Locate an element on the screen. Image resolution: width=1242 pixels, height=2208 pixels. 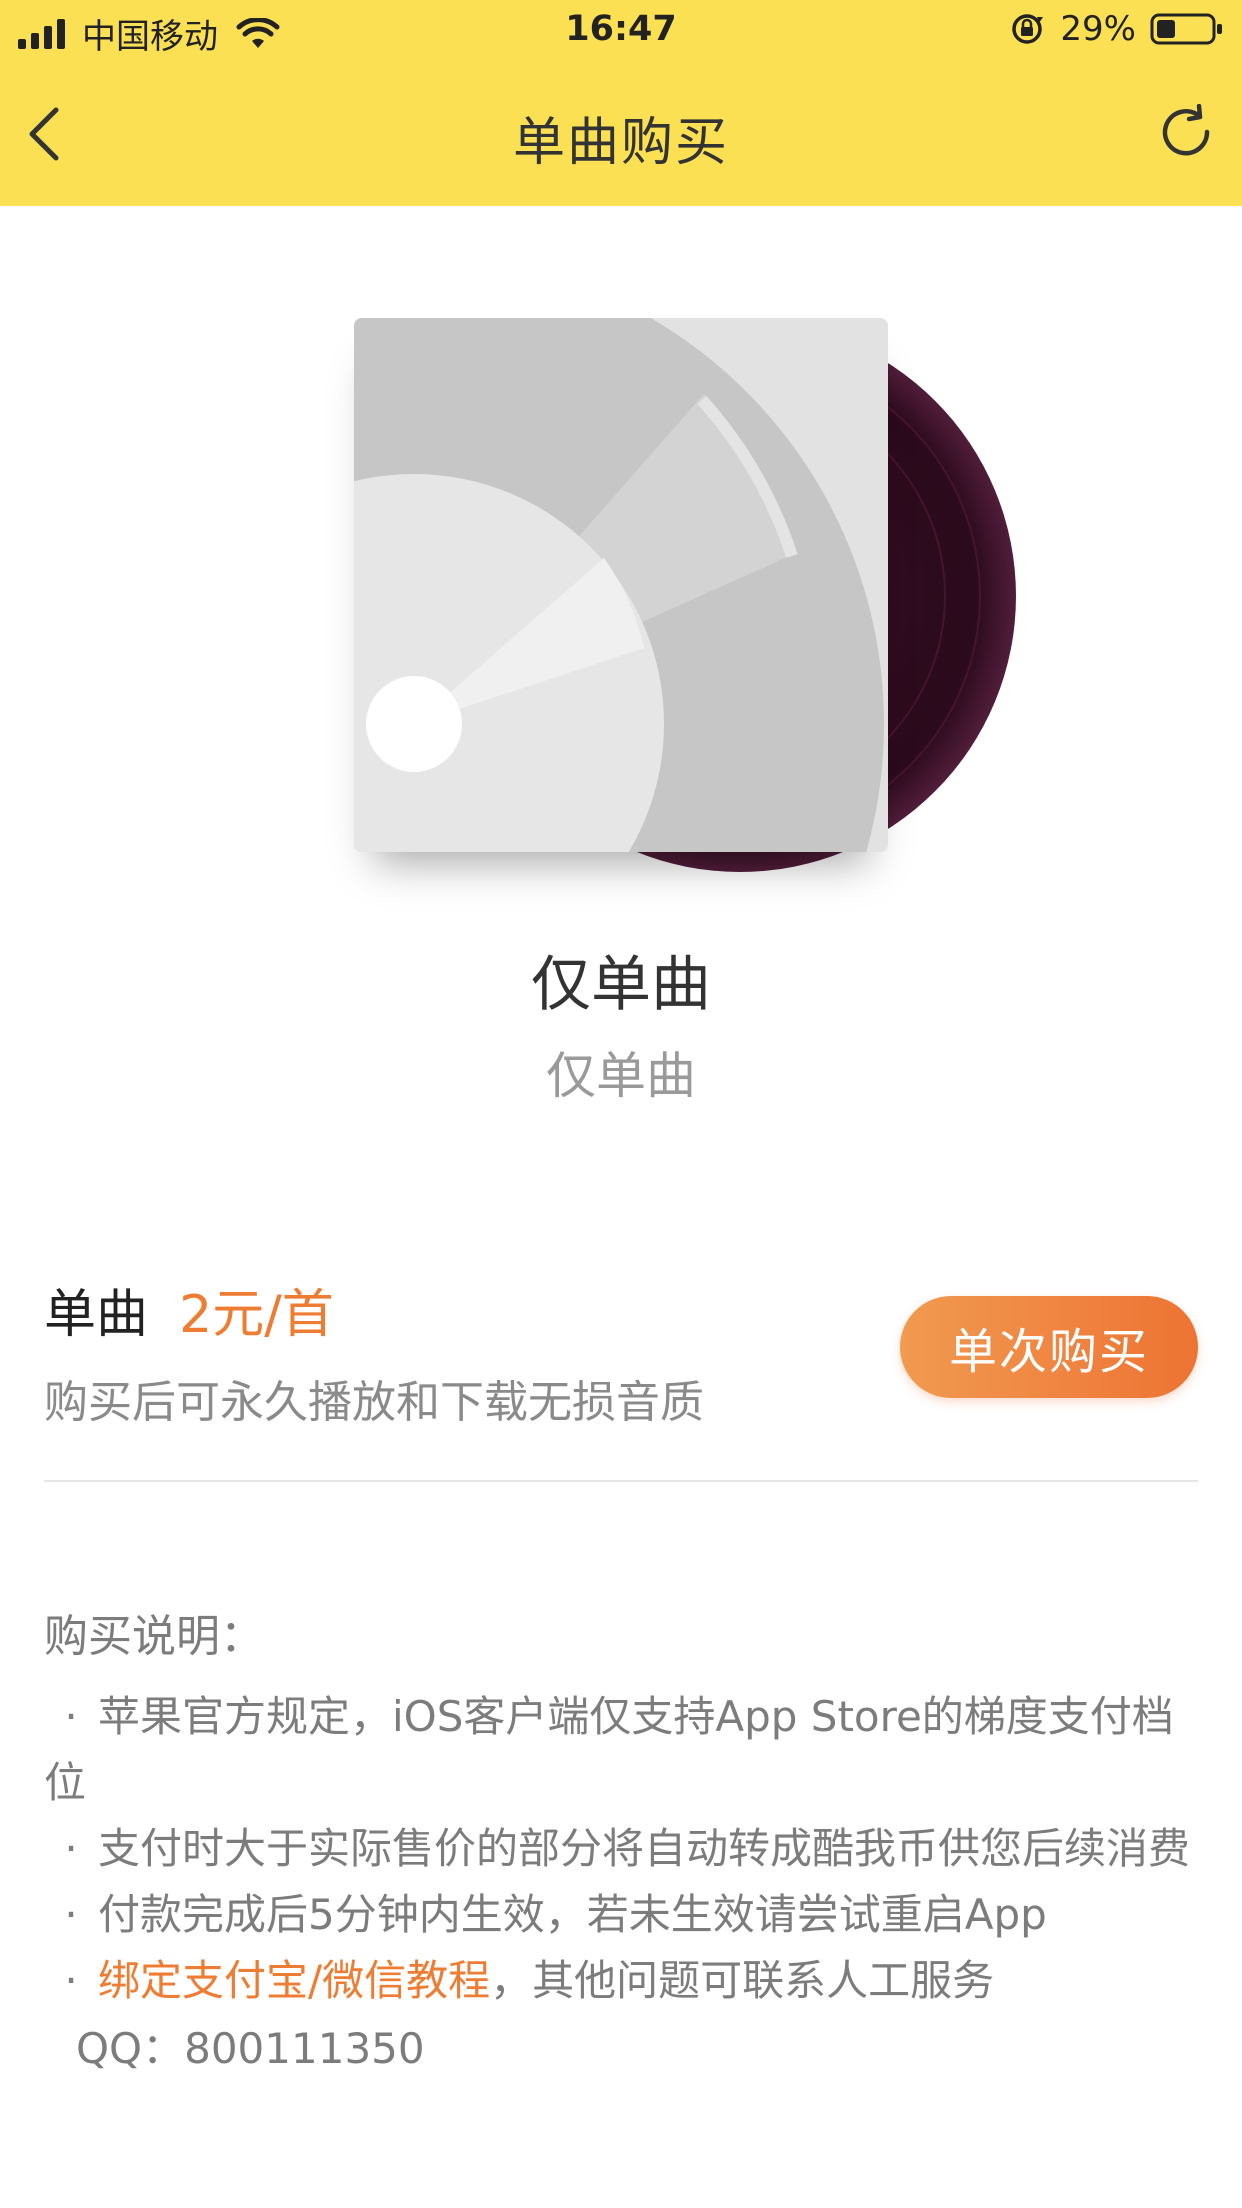
disc-placeholder-icon is located at coordinates (621, 585).